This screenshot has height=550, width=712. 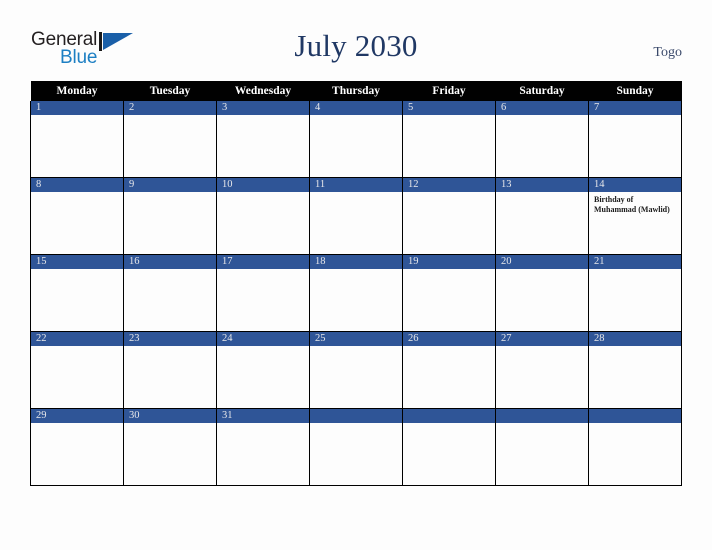 I want to click on day-number: 27, so click(x=542, y=339).